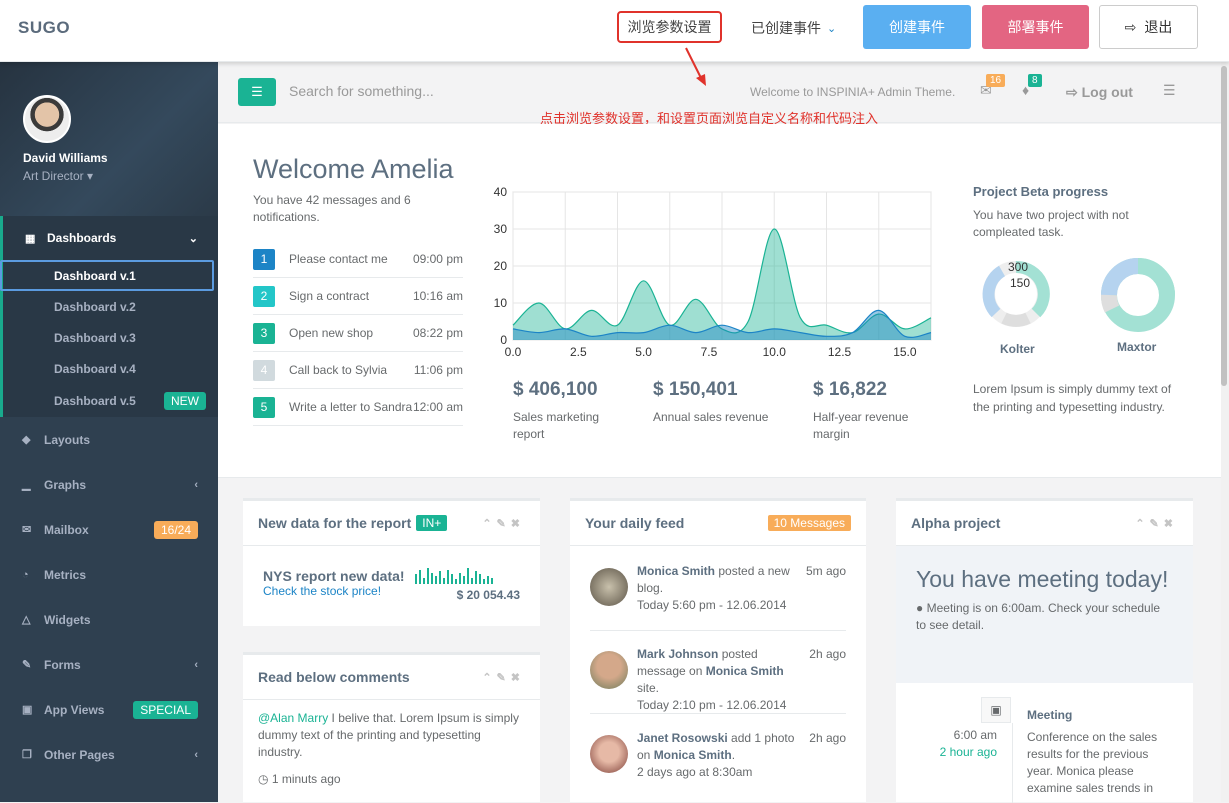 The width and height of the screenshot is (1229, 803). What do you see at coordinates (109, 484) in the screenshot?
I see `sidebar-item-graphs: ▁ Graphs ‹` at bounding box center [109, 484].